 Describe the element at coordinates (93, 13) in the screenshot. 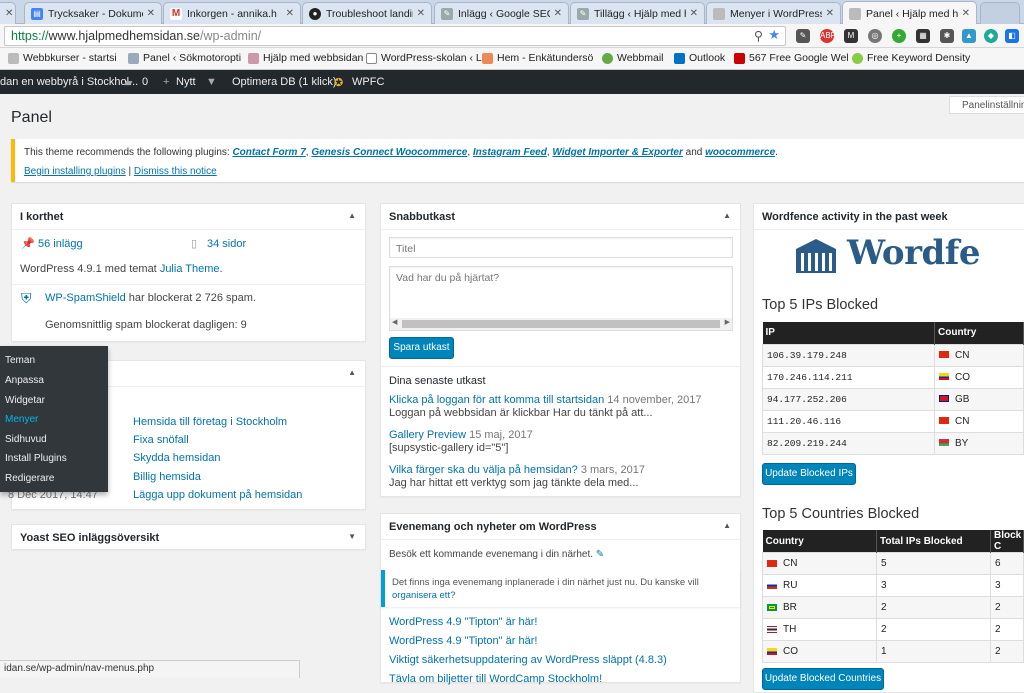

I see `tab-0: ▤ Trycksaker - Dokume ✕` at that location.